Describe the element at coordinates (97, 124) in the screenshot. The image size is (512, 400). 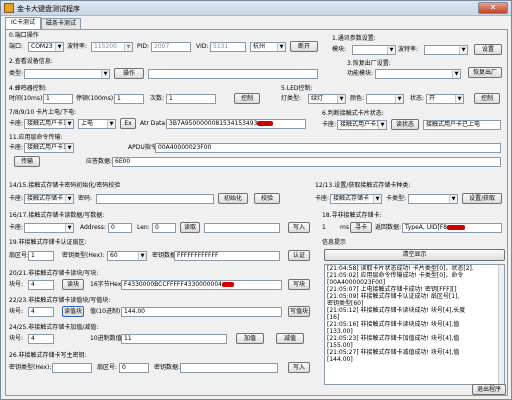
I see `power-op-select: 上电 ▼` at that location.